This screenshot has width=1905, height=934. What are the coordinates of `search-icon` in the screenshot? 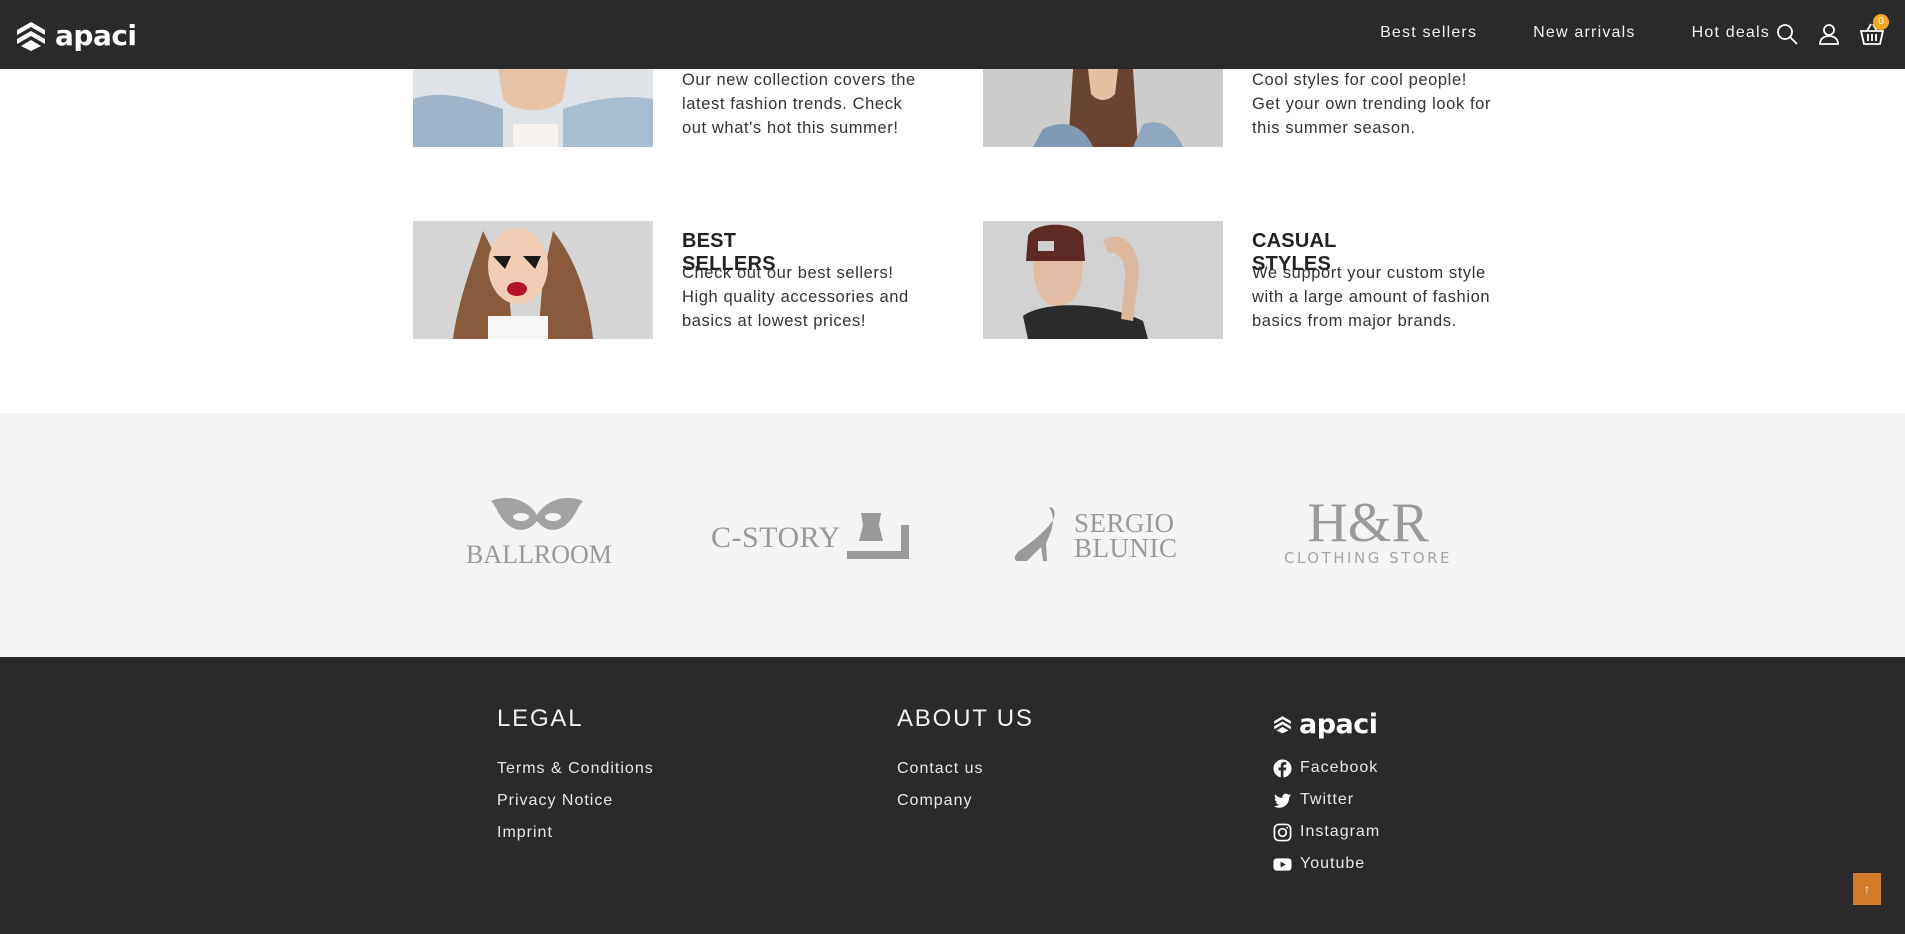 It's located at (1787, 34).